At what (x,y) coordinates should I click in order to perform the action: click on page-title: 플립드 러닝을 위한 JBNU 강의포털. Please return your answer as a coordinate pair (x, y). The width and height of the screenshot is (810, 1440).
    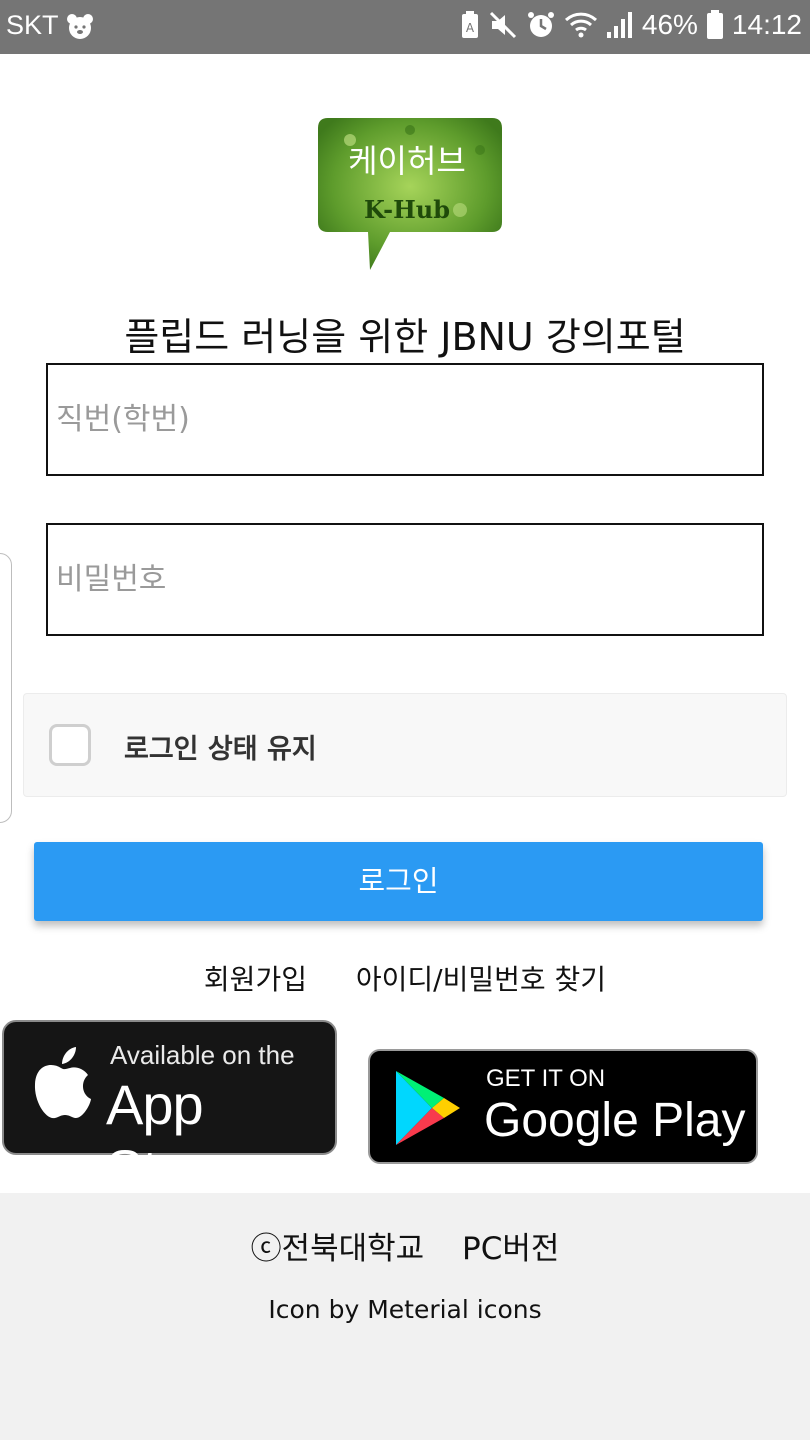
    Looking at the image, I should click on (405, 337).